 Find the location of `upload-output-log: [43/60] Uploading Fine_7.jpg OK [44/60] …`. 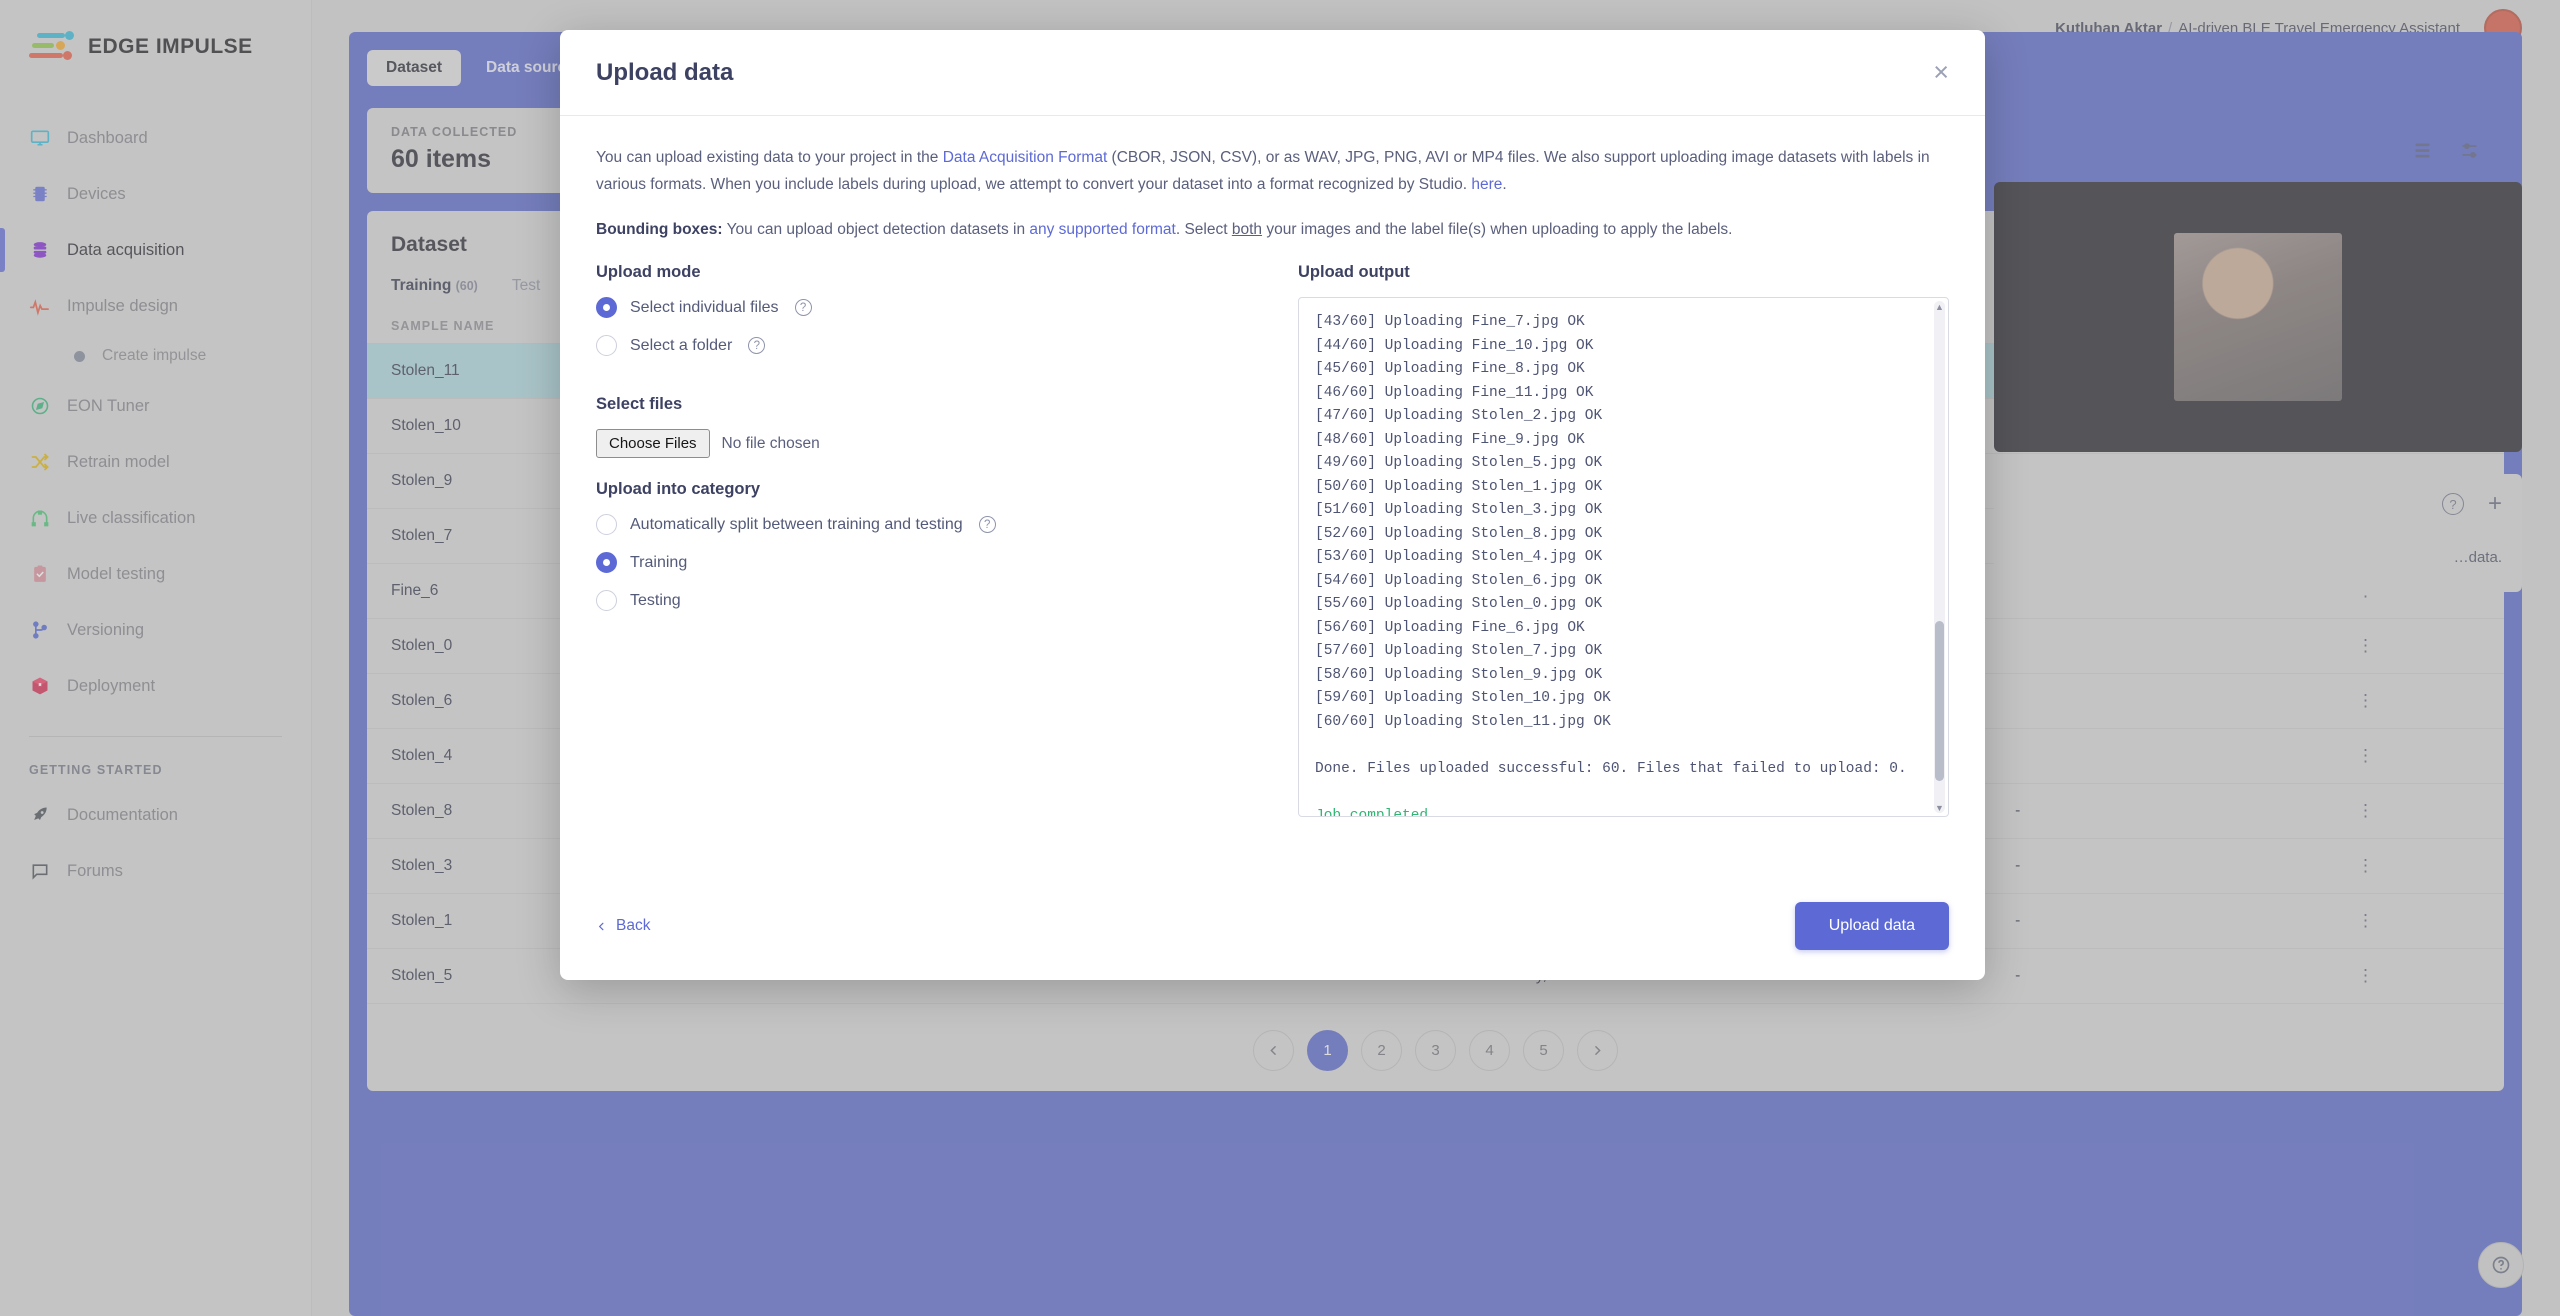

upload-output-log: [43/60] Uploading Fine_7.jpg OK [44/60] … is located at coordinates (1623, 557).